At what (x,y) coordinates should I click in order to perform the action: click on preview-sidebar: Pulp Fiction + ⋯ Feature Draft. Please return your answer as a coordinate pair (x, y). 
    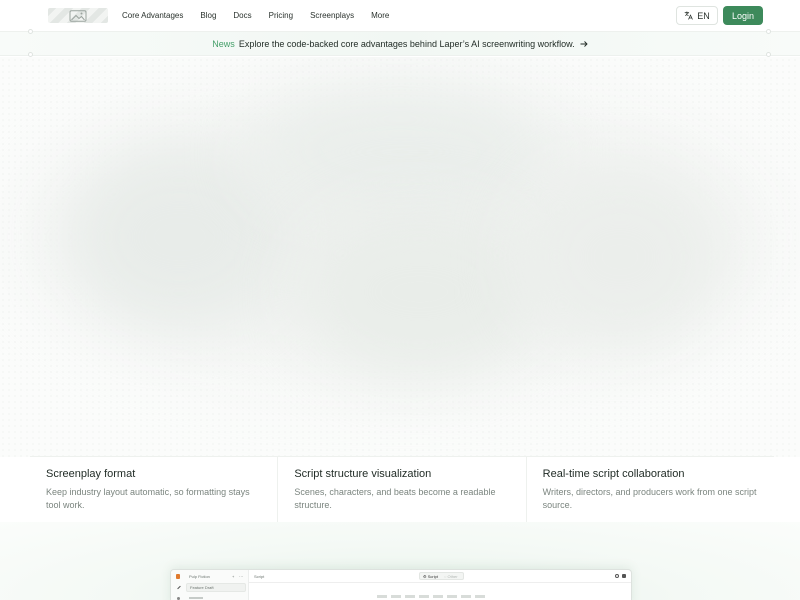
    Looking at the image, I should click on (210, 585).